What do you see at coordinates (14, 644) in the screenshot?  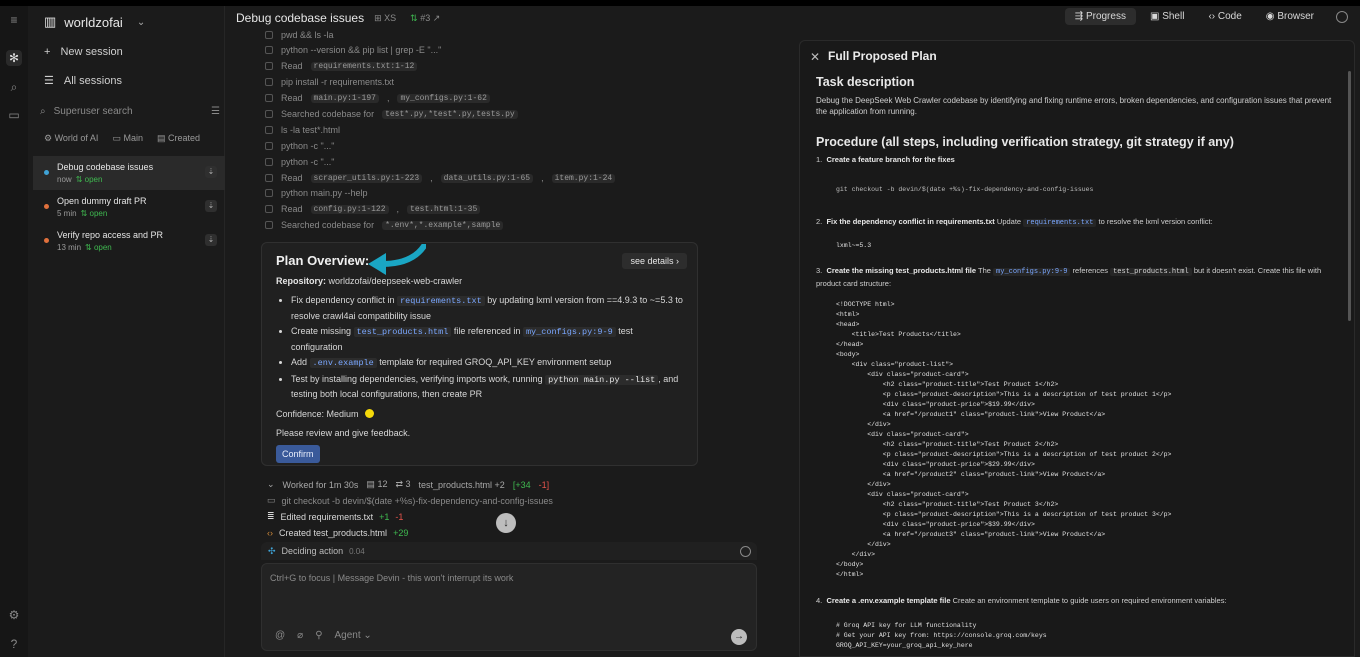 I see `help-icon: ?` at bounding box center [14, 644].